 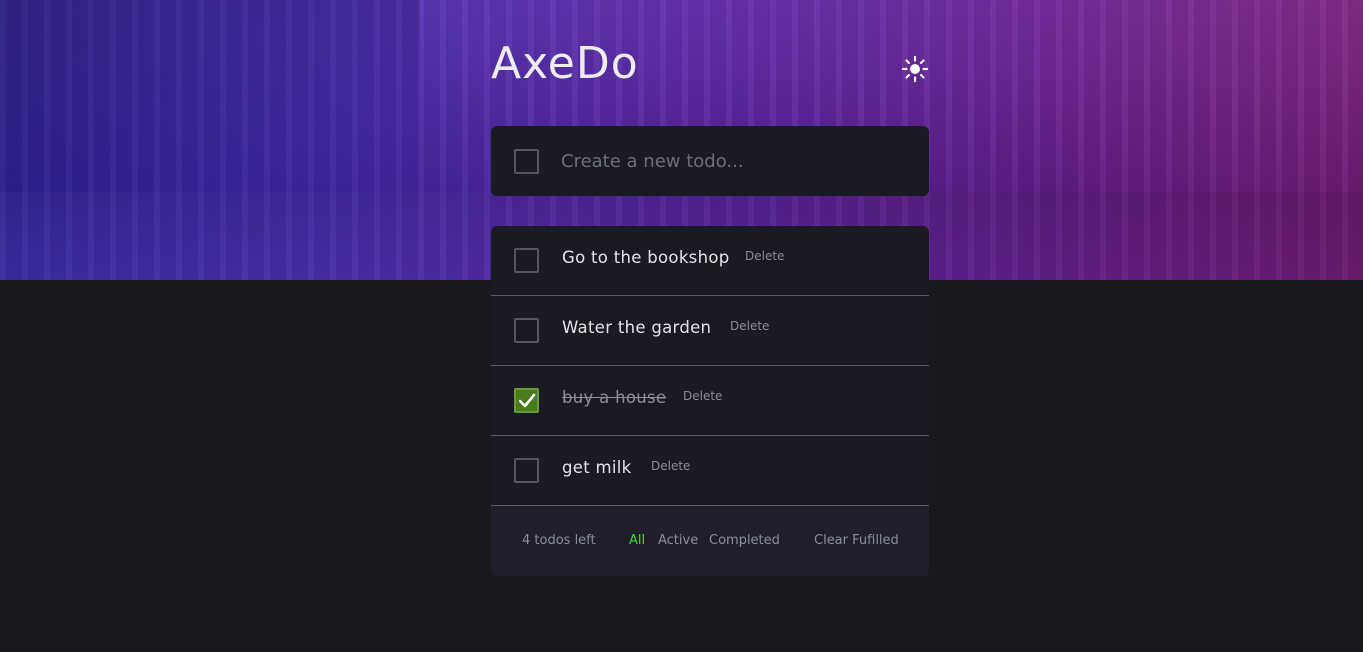 What do you see at coordinates (637, 540) in the screenshot?
I see `filter-all: All` at bounding box center [637, 540].